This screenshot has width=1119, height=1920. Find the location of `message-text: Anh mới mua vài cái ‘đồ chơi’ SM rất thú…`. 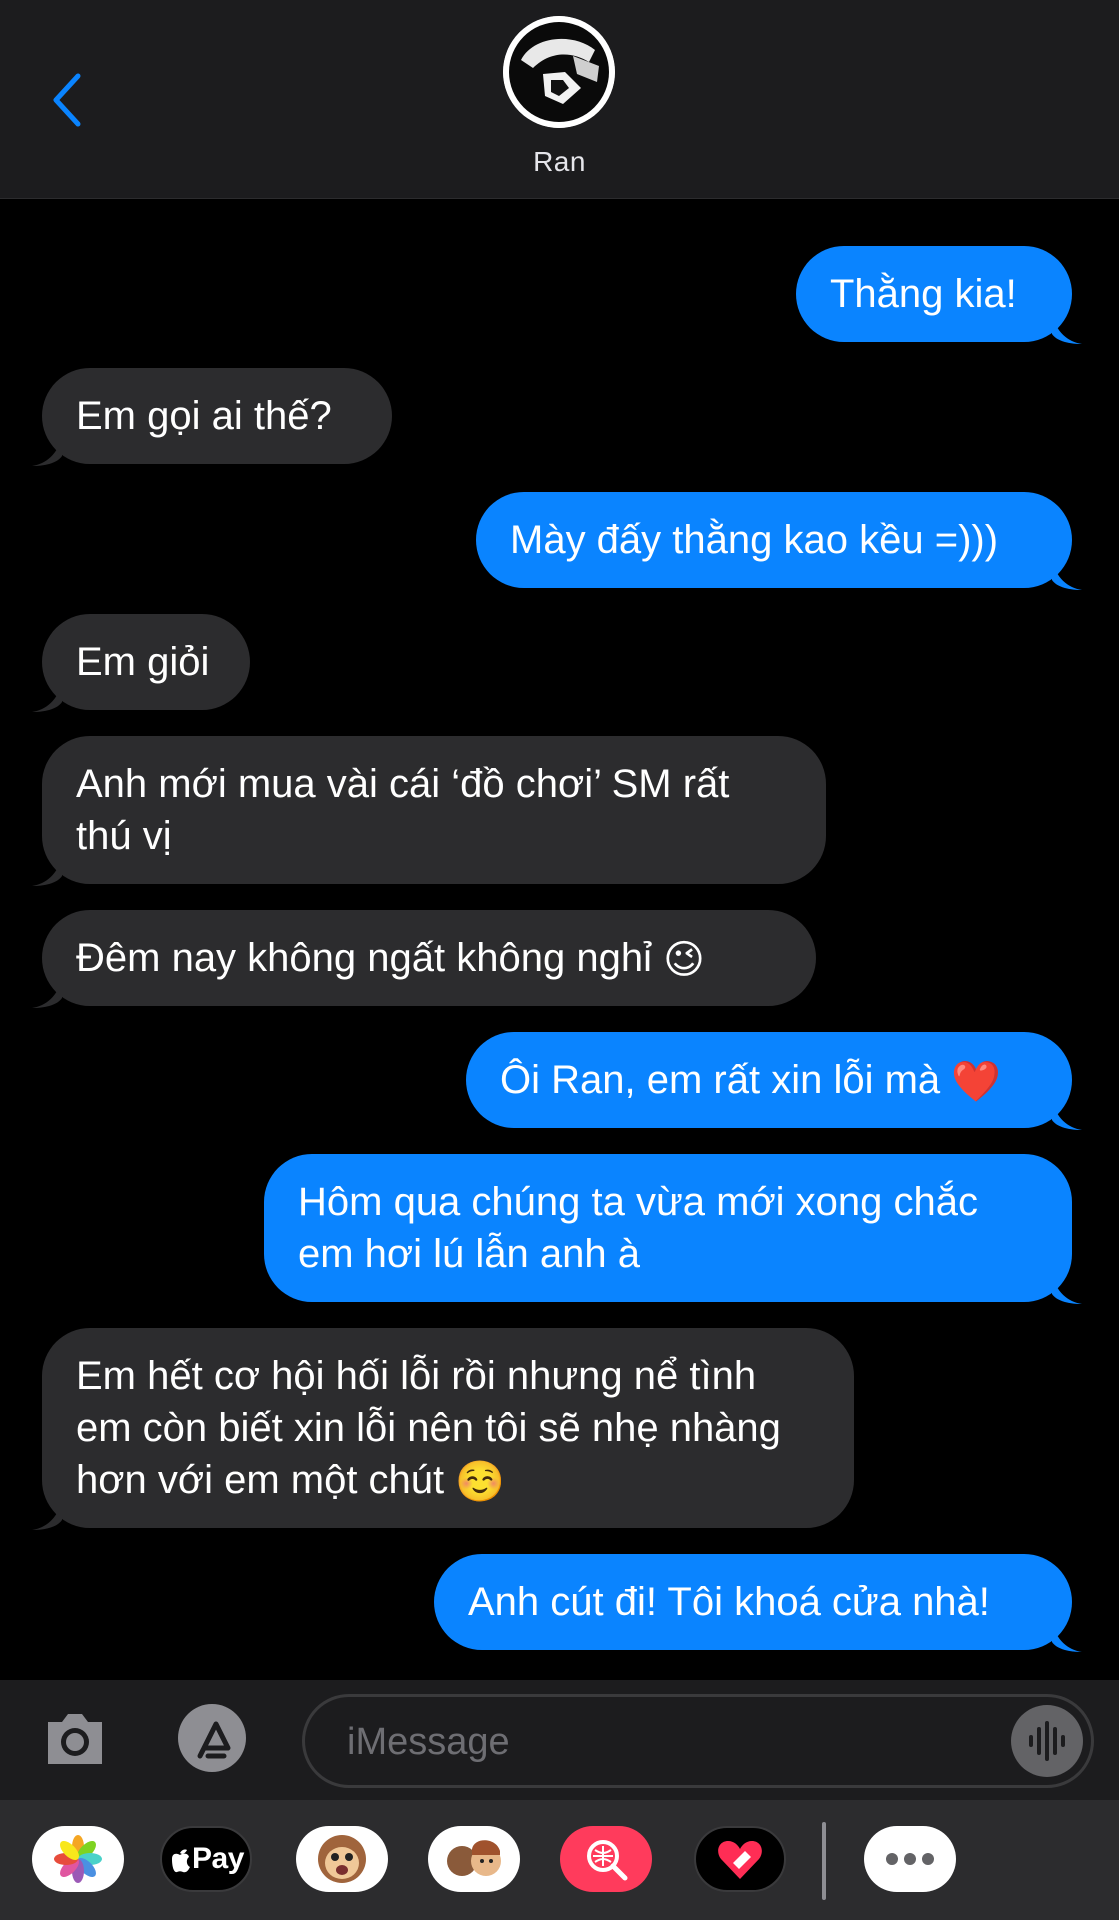

message-text: Anh mới mua vài cái ‘đồ chơi’ SM rất thú… is located at coordinates (403, 810).